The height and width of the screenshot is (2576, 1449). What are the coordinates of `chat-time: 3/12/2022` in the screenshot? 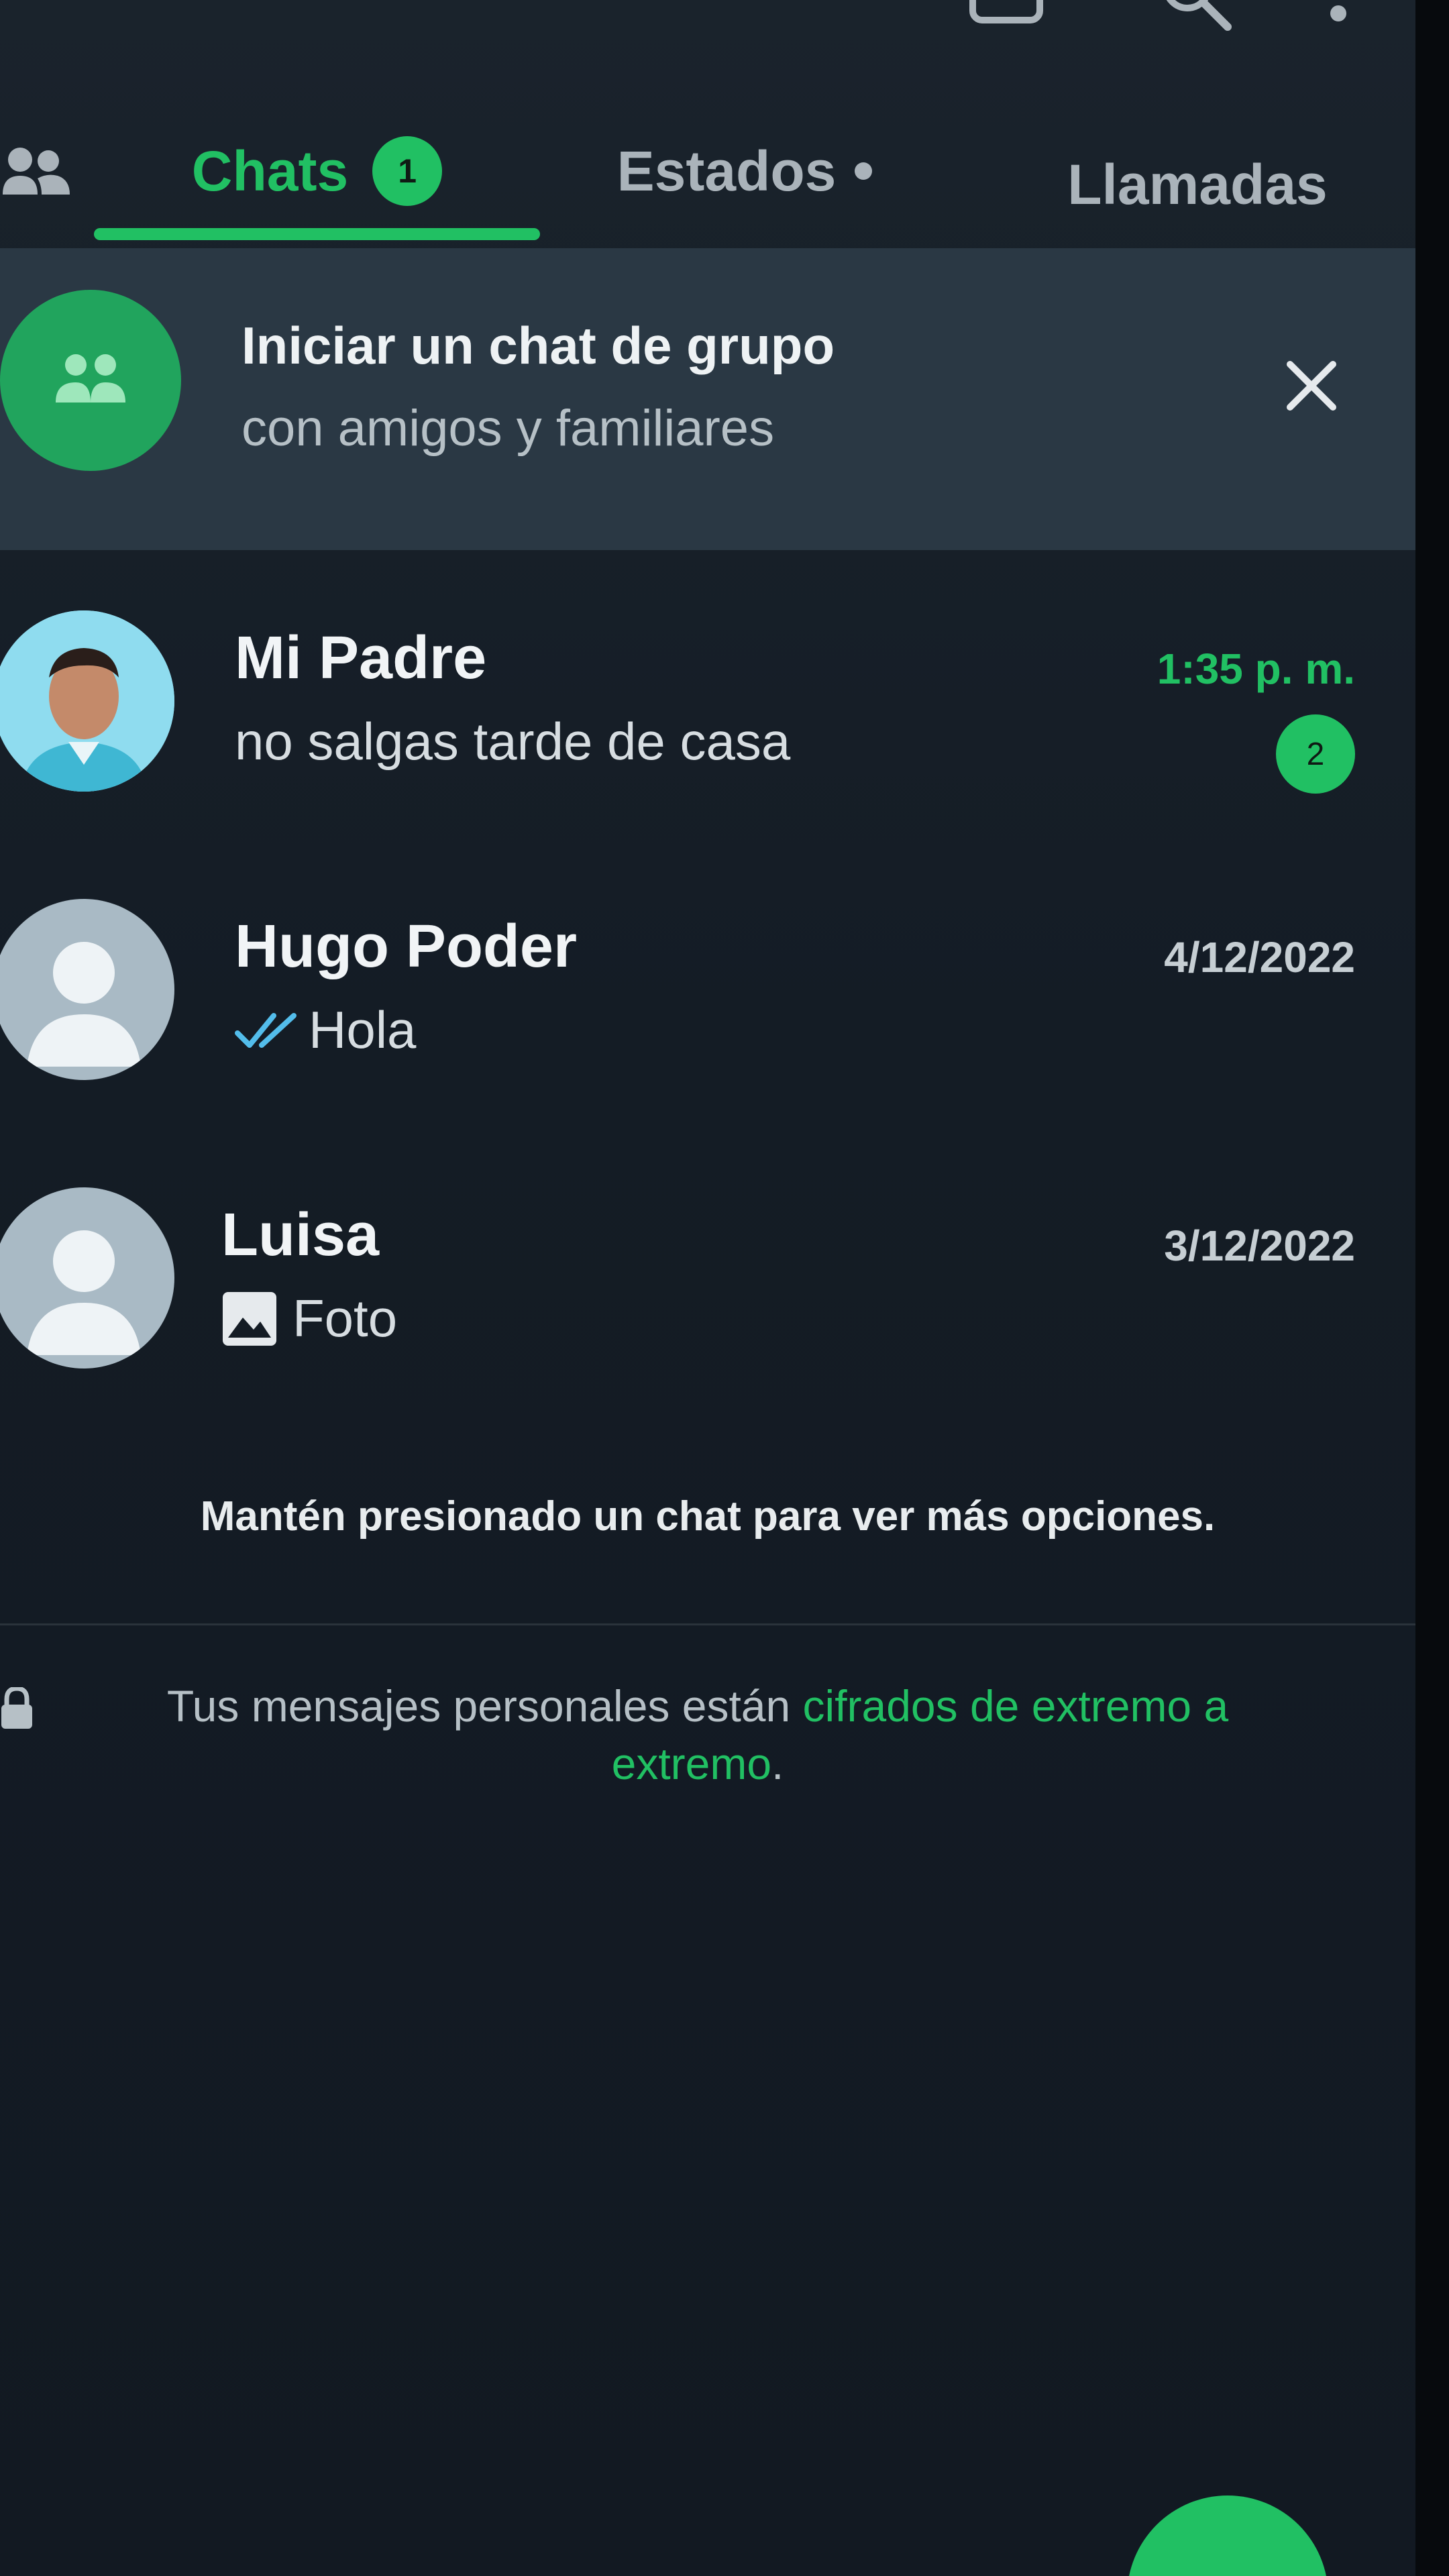 It's located at (1259, 1246).